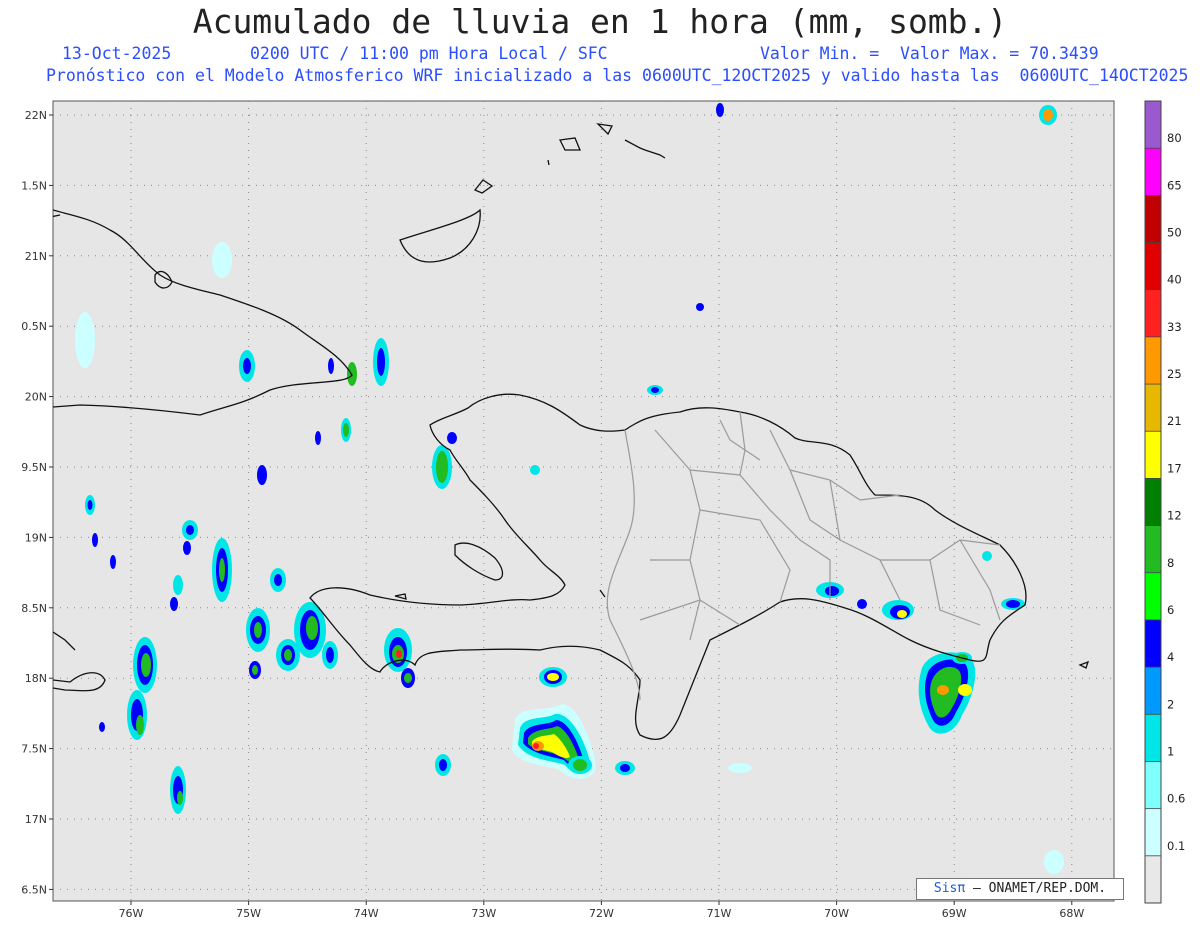  Describe the element at coordinates (1174, 374) in the screenshot. I see `legend-label: 25` at that location.